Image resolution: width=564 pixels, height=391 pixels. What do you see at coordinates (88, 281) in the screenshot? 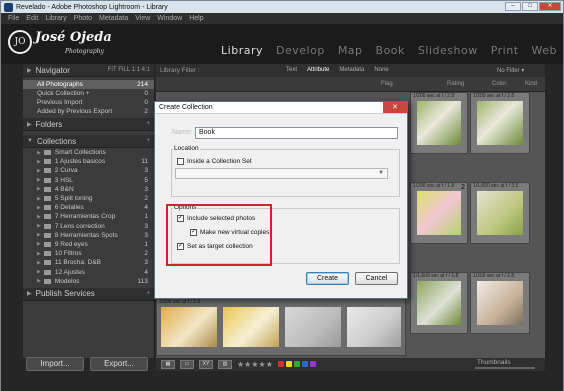
I see `collection-item: ▶ Modelos 113` at bounding box center [88, 281].